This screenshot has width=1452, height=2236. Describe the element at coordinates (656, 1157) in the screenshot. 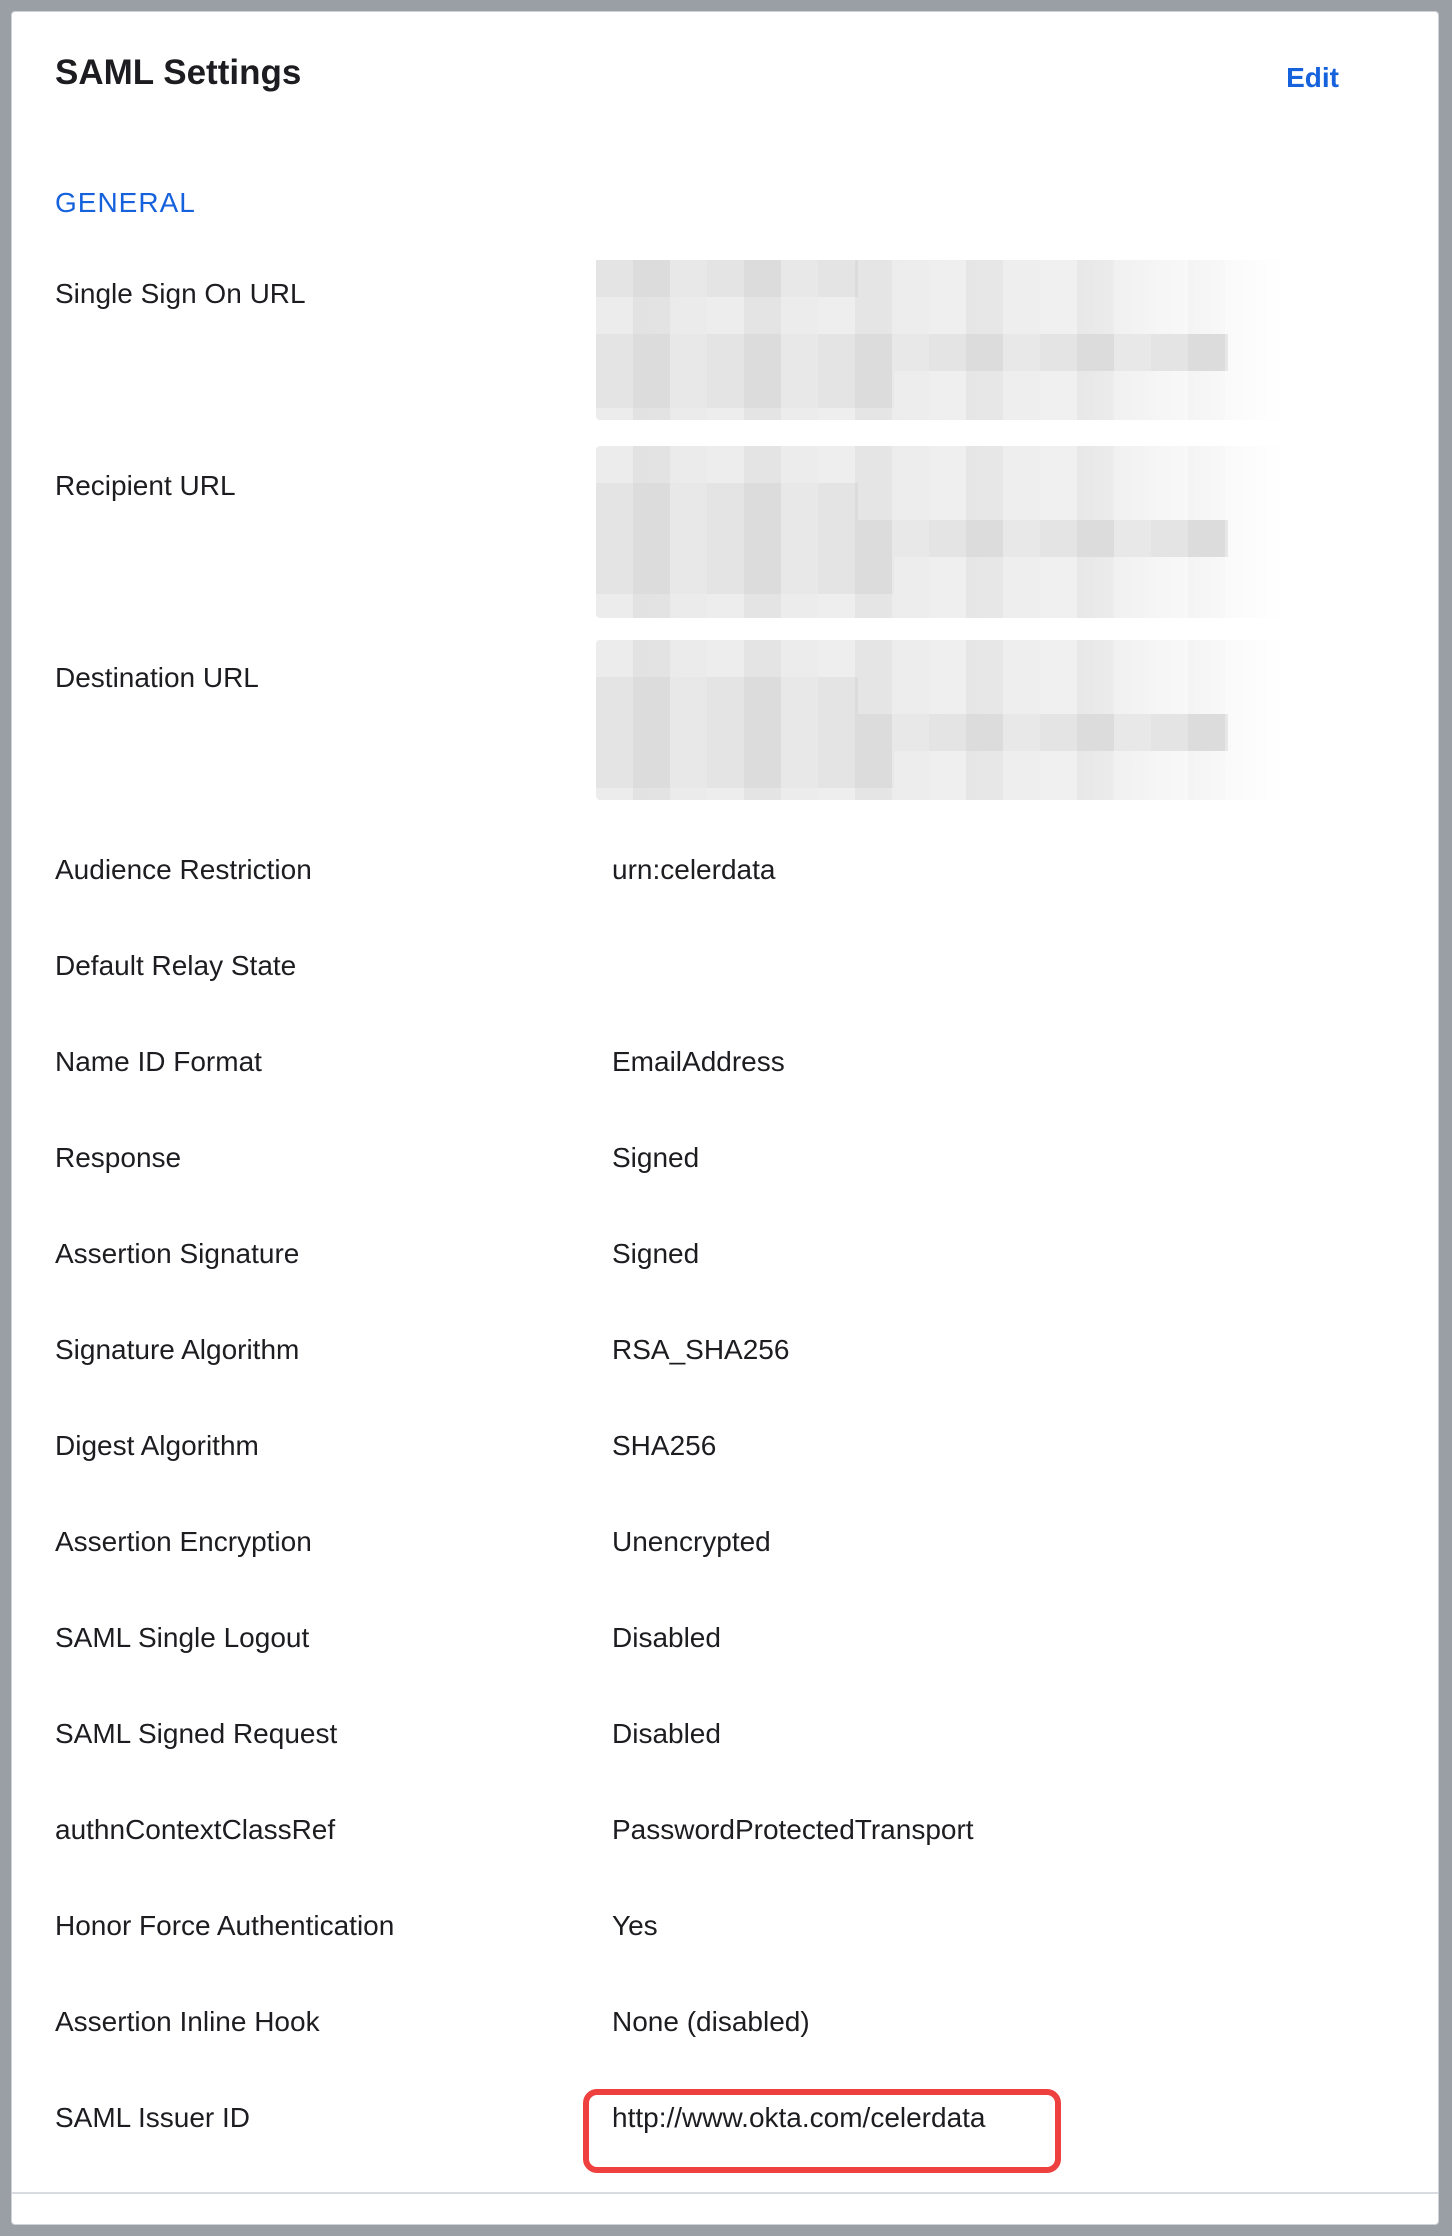

I see `field-value-response: Signed` at that location.